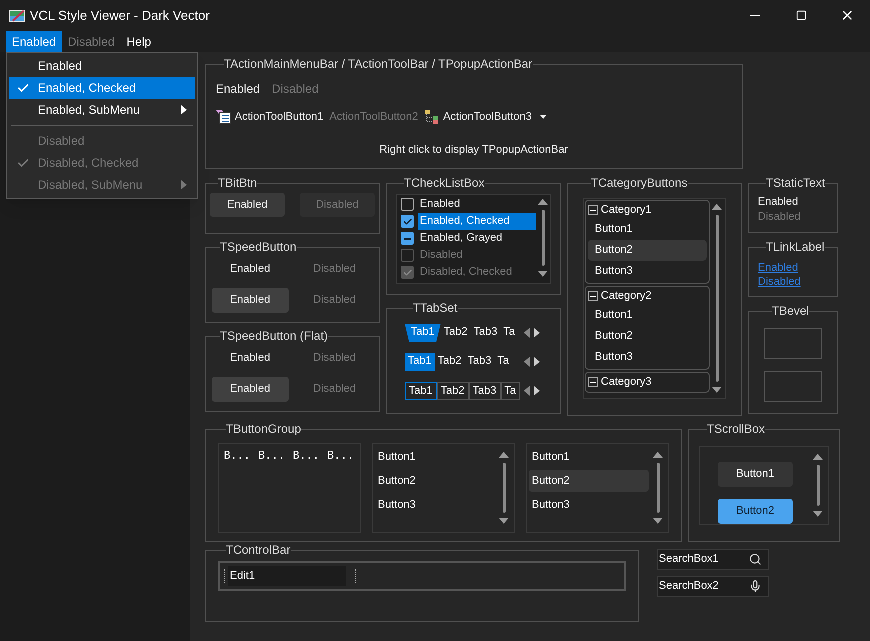 This screenshot has height=641, width=870. I want to click on link: Disabled, so click(779, 282).